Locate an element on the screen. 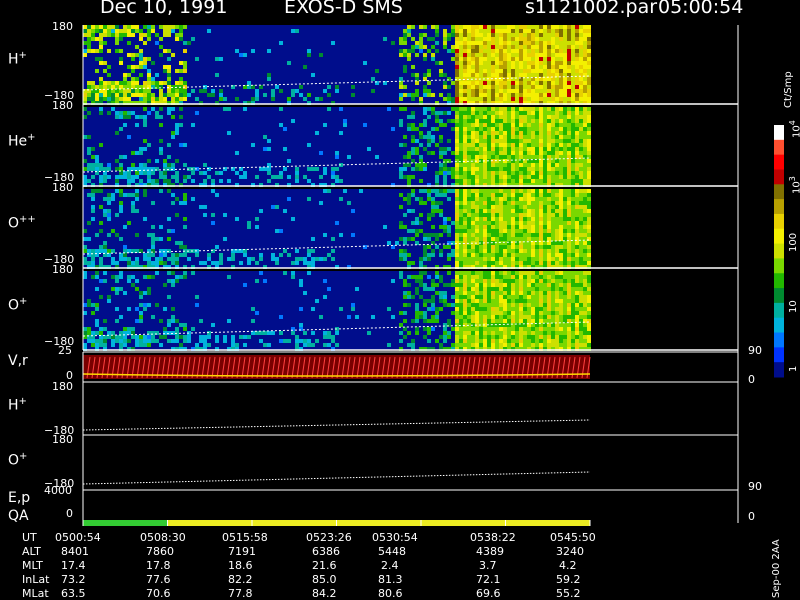 The height and width of the screenshot is (600, 800). ep-left-top-tick: 4000 is located at coordinates (58, 490).